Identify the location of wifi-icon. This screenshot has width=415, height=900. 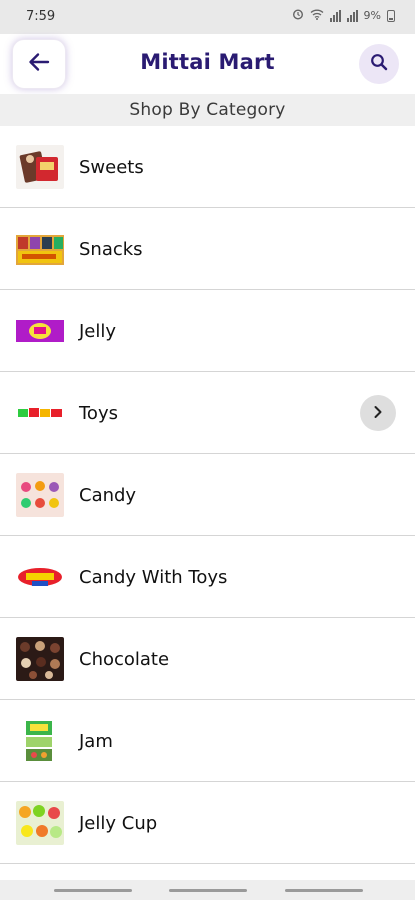
(317, 15).